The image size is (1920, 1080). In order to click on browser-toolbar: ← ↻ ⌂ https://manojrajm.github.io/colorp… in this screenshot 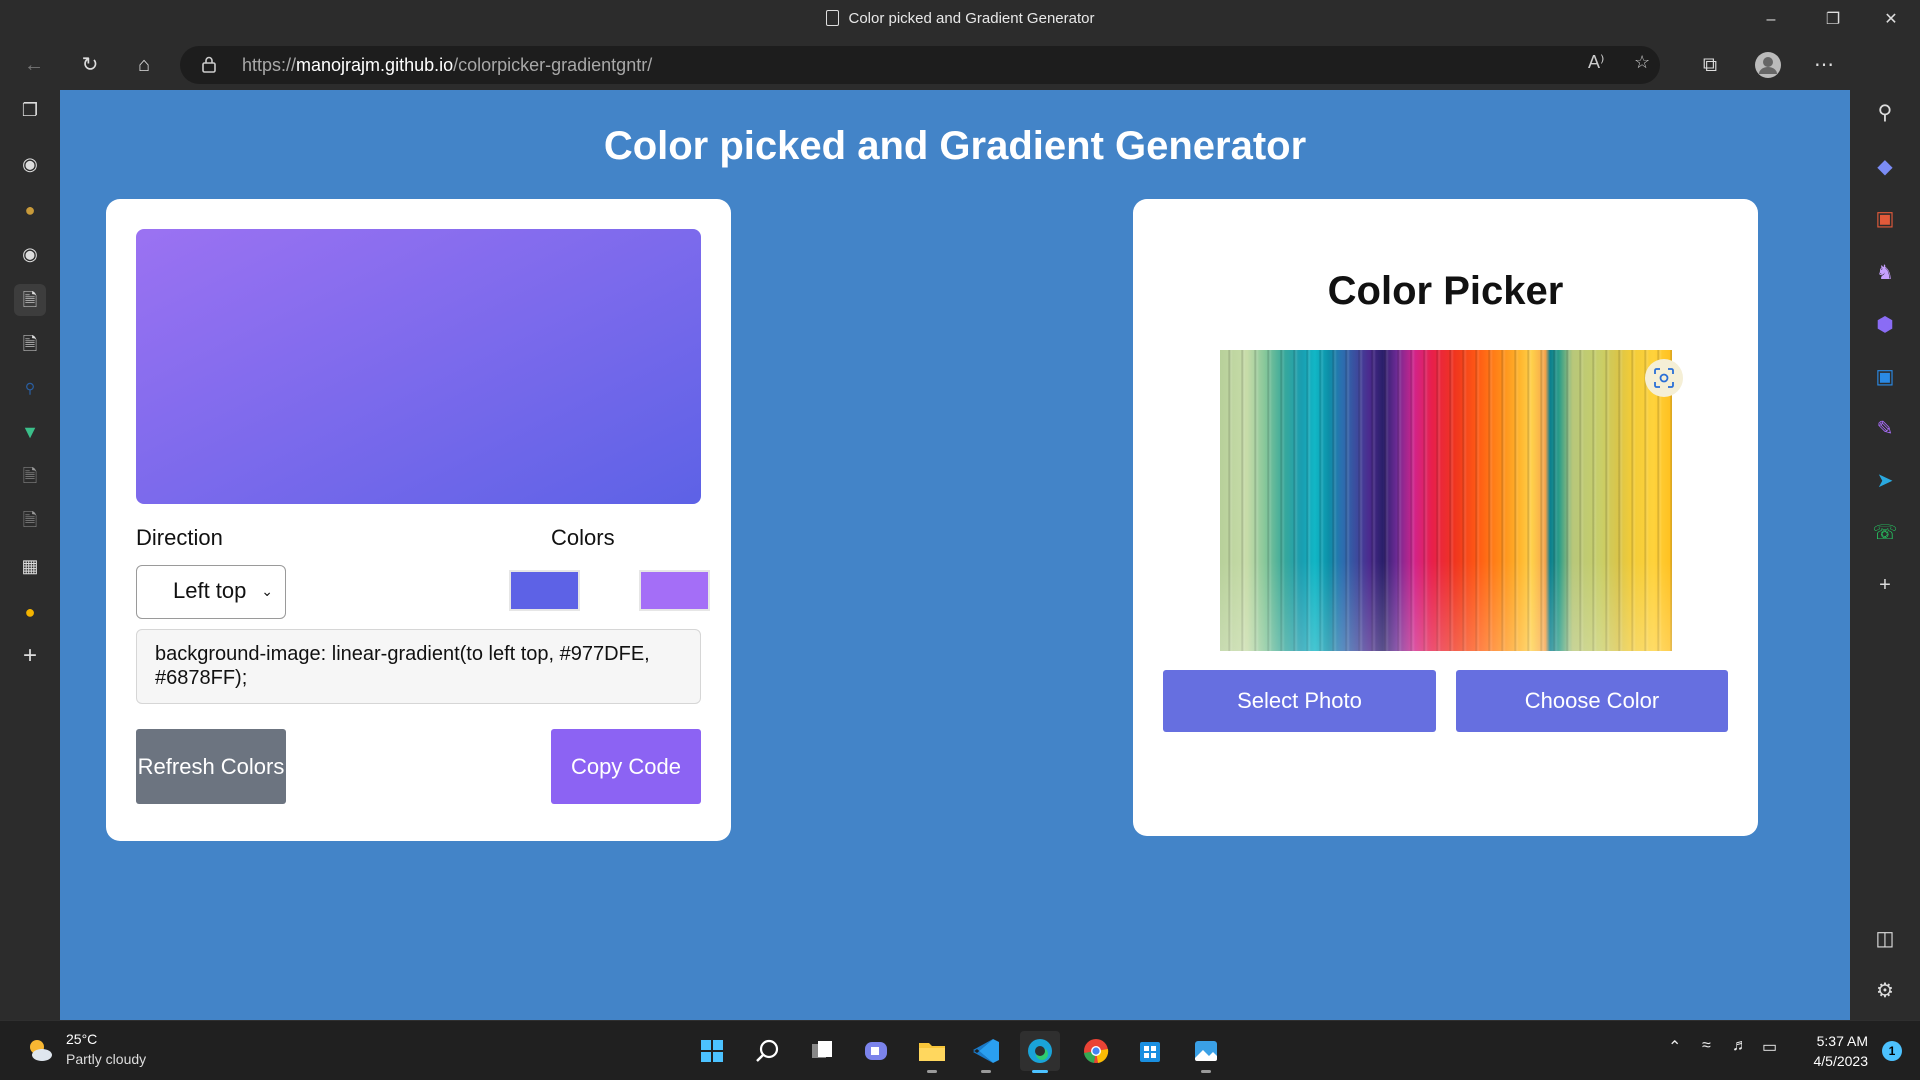, I will do `click(960, 65)`.